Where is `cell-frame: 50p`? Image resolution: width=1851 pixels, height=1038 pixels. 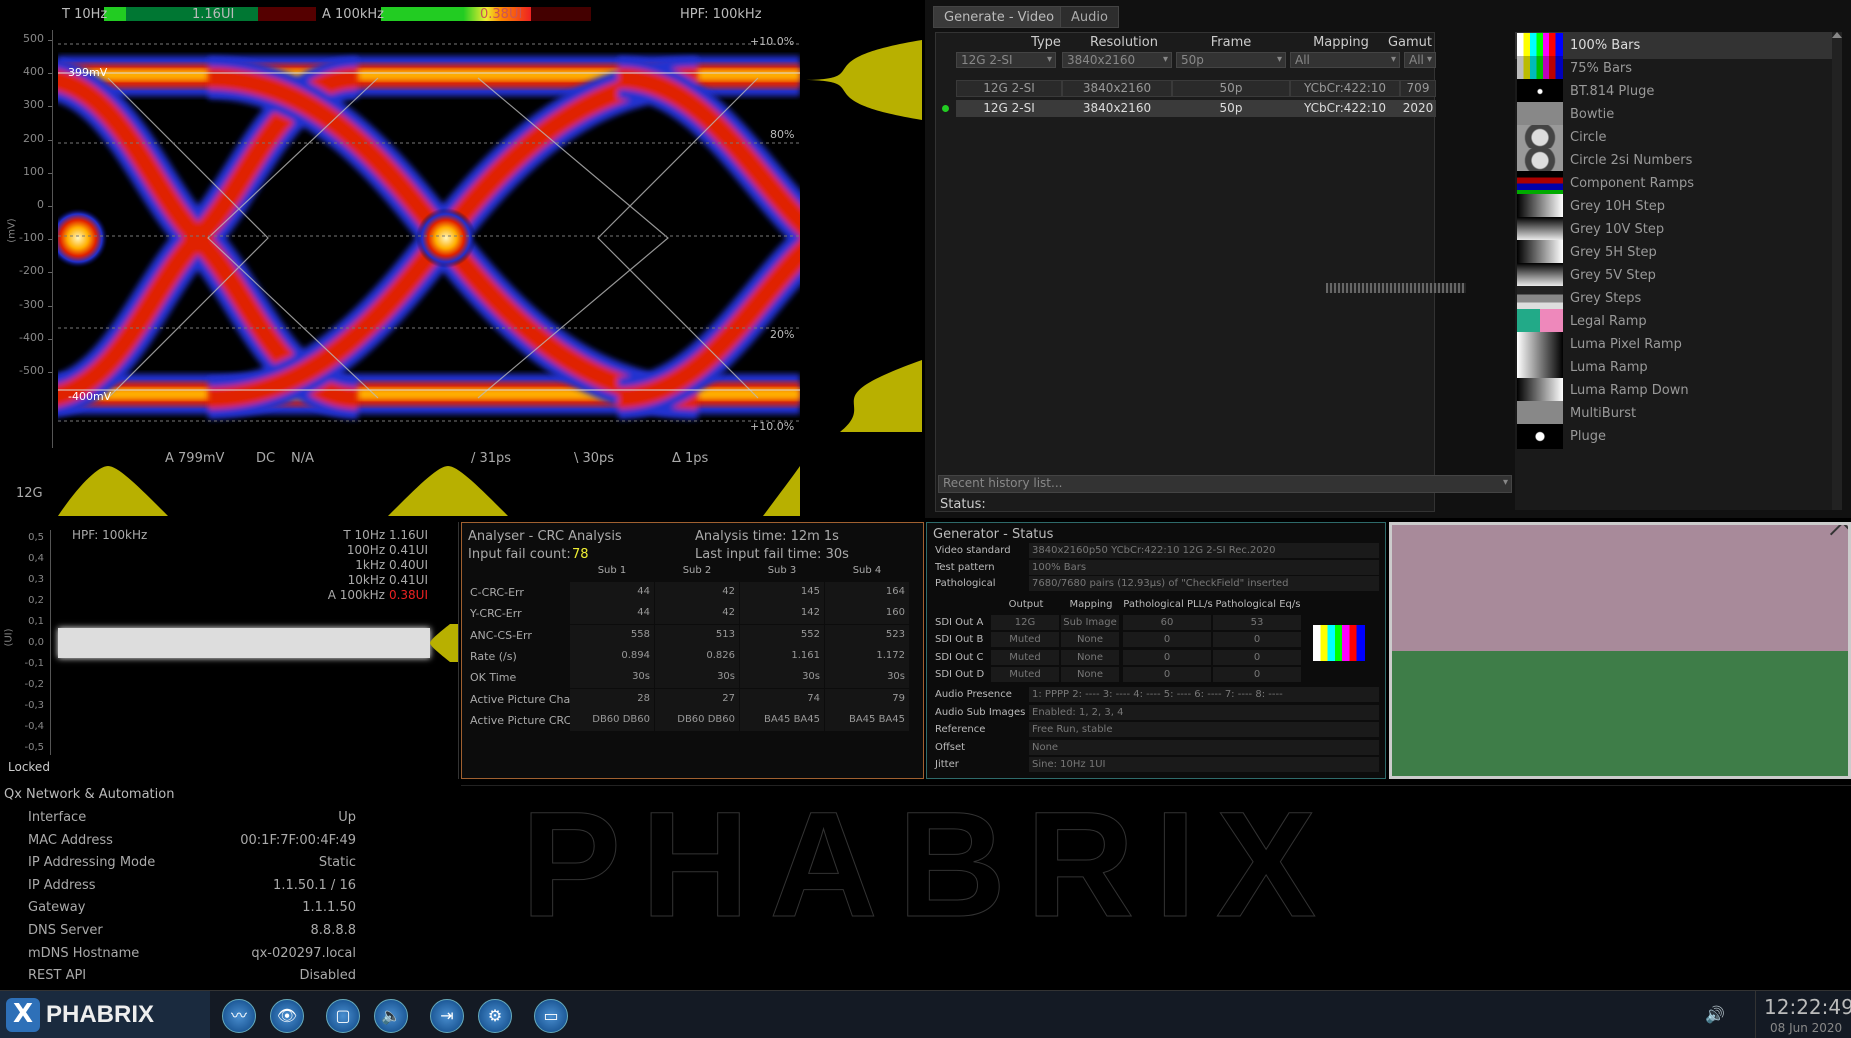
cell-frame: 50p is located at coordinates (1231, 88).